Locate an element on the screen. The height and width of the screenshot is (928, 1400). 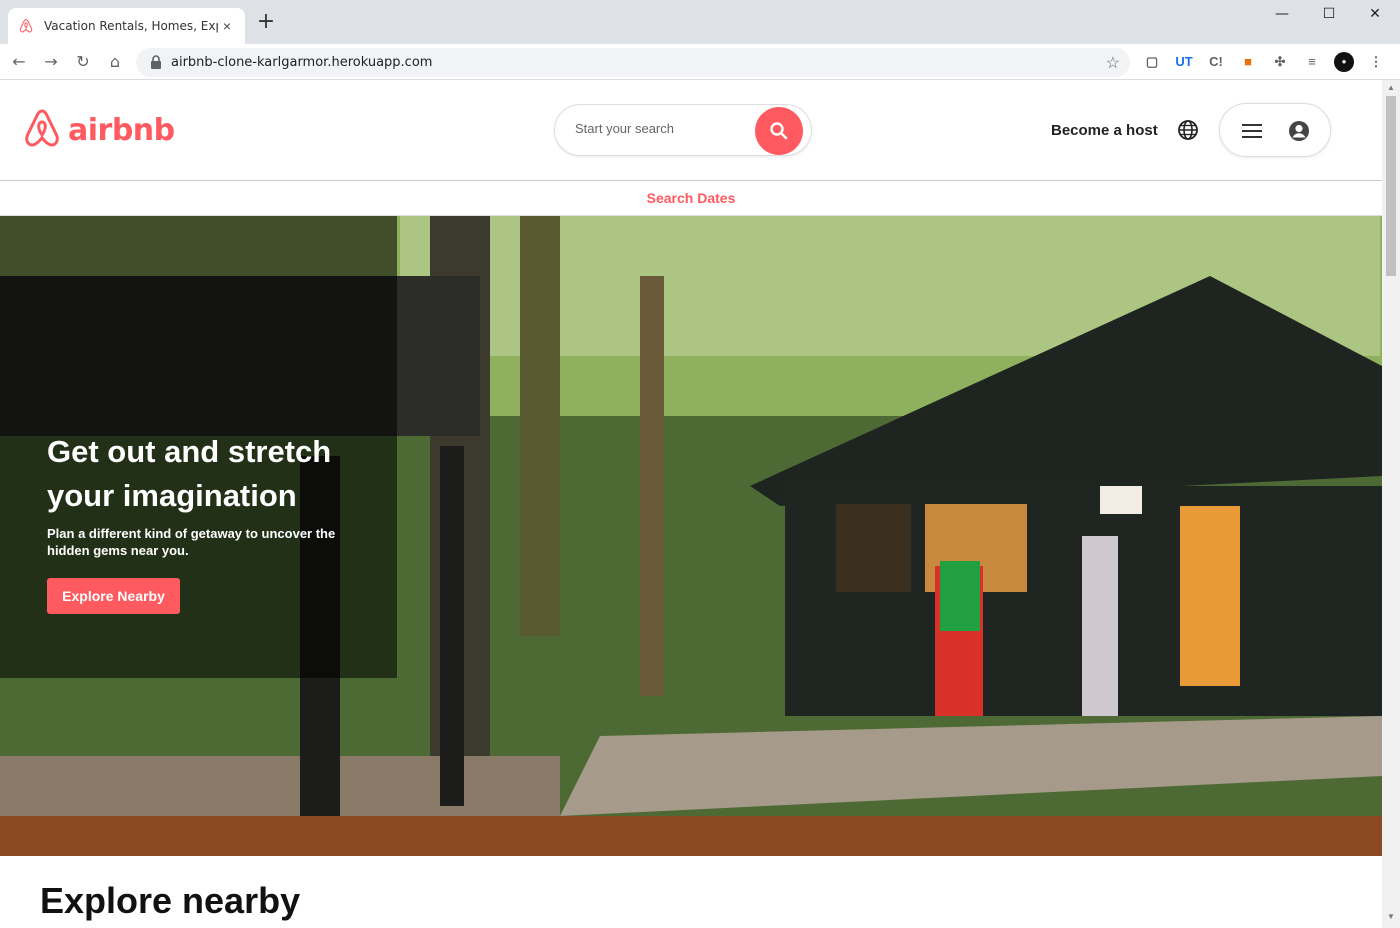
browser-tab: Vacation Rentals, Homes, Experie × is located at coordinates (126, 26).